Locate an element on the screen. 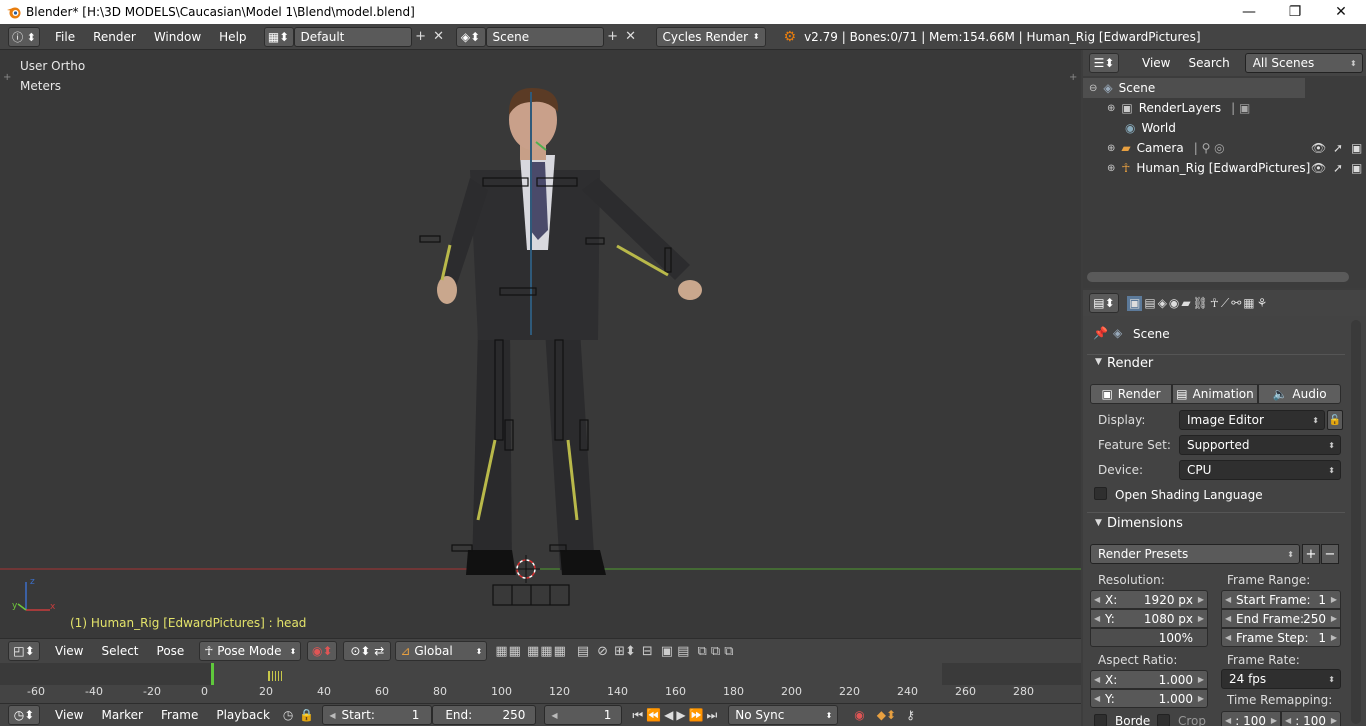 Image resolution: width=1366 pixels, height=726 pixels. time-new-field: ◀ : 100 ▶ is located at coordinates (1311, 718).